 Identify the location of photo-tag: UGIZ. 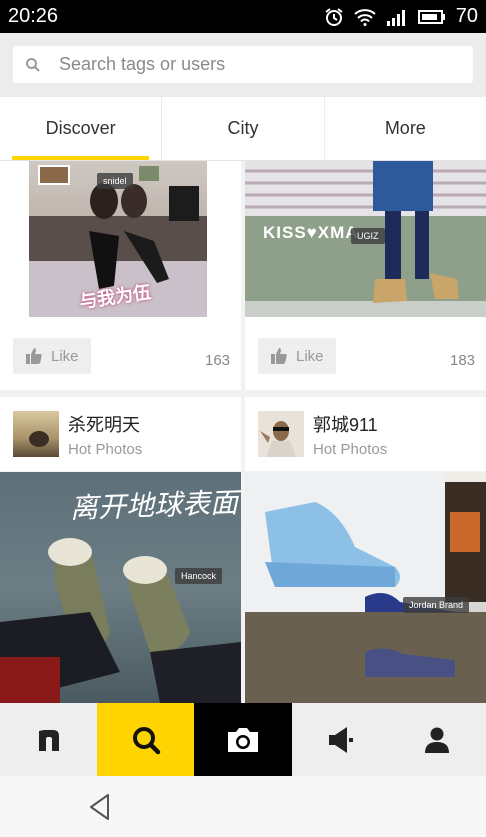
(368, 236).